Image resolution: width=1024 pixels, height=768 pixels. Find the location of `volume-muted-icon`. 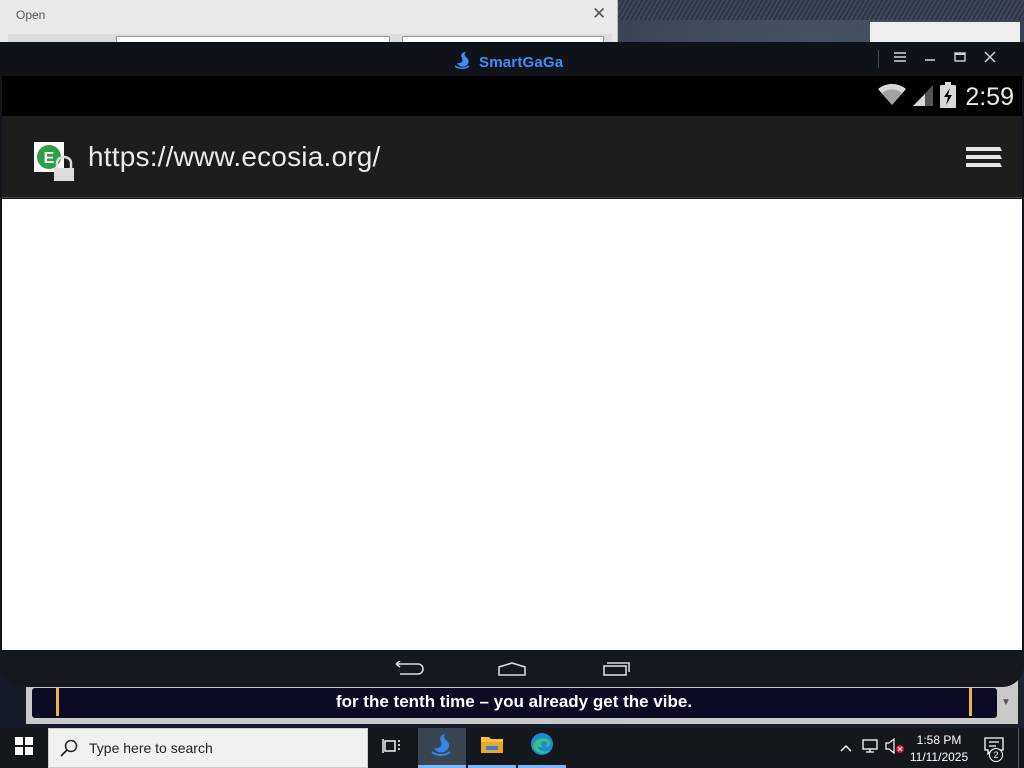

volume-muted-icon is located at coordinates (895, 748).